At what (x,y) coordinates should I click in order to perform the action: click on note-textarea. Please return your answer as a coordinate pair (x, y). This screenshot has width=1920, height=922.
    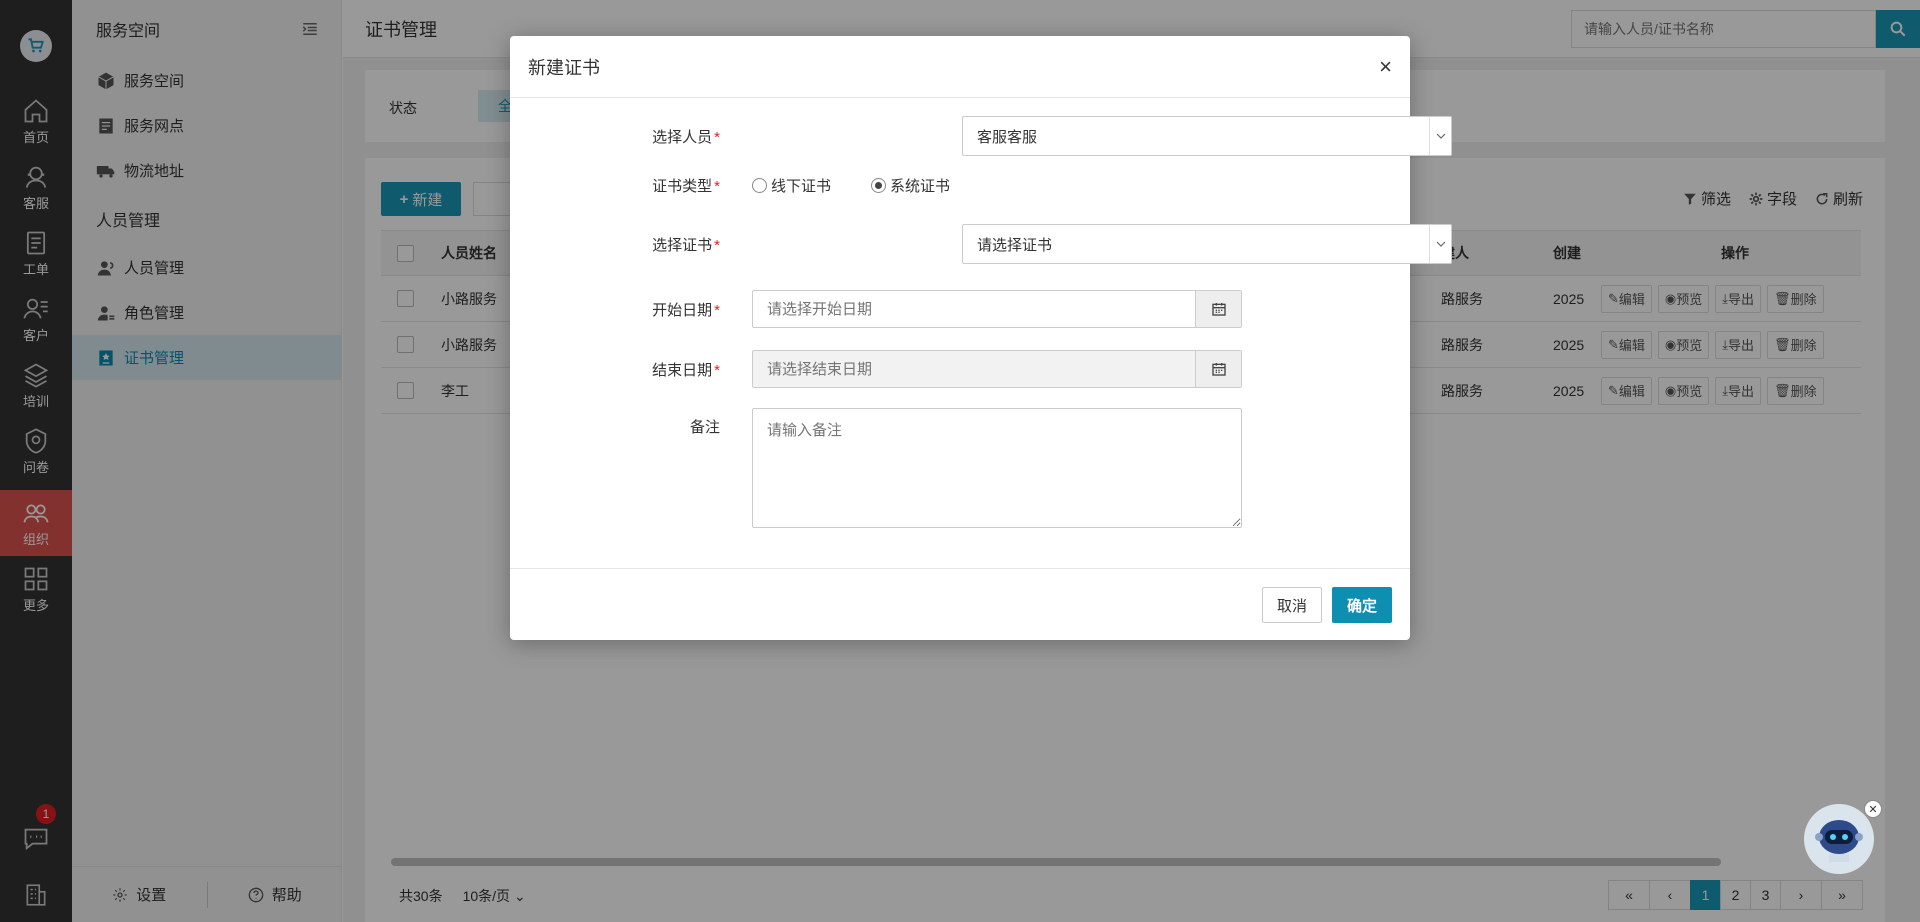
    Looking at the image, I should click on (997, 468).